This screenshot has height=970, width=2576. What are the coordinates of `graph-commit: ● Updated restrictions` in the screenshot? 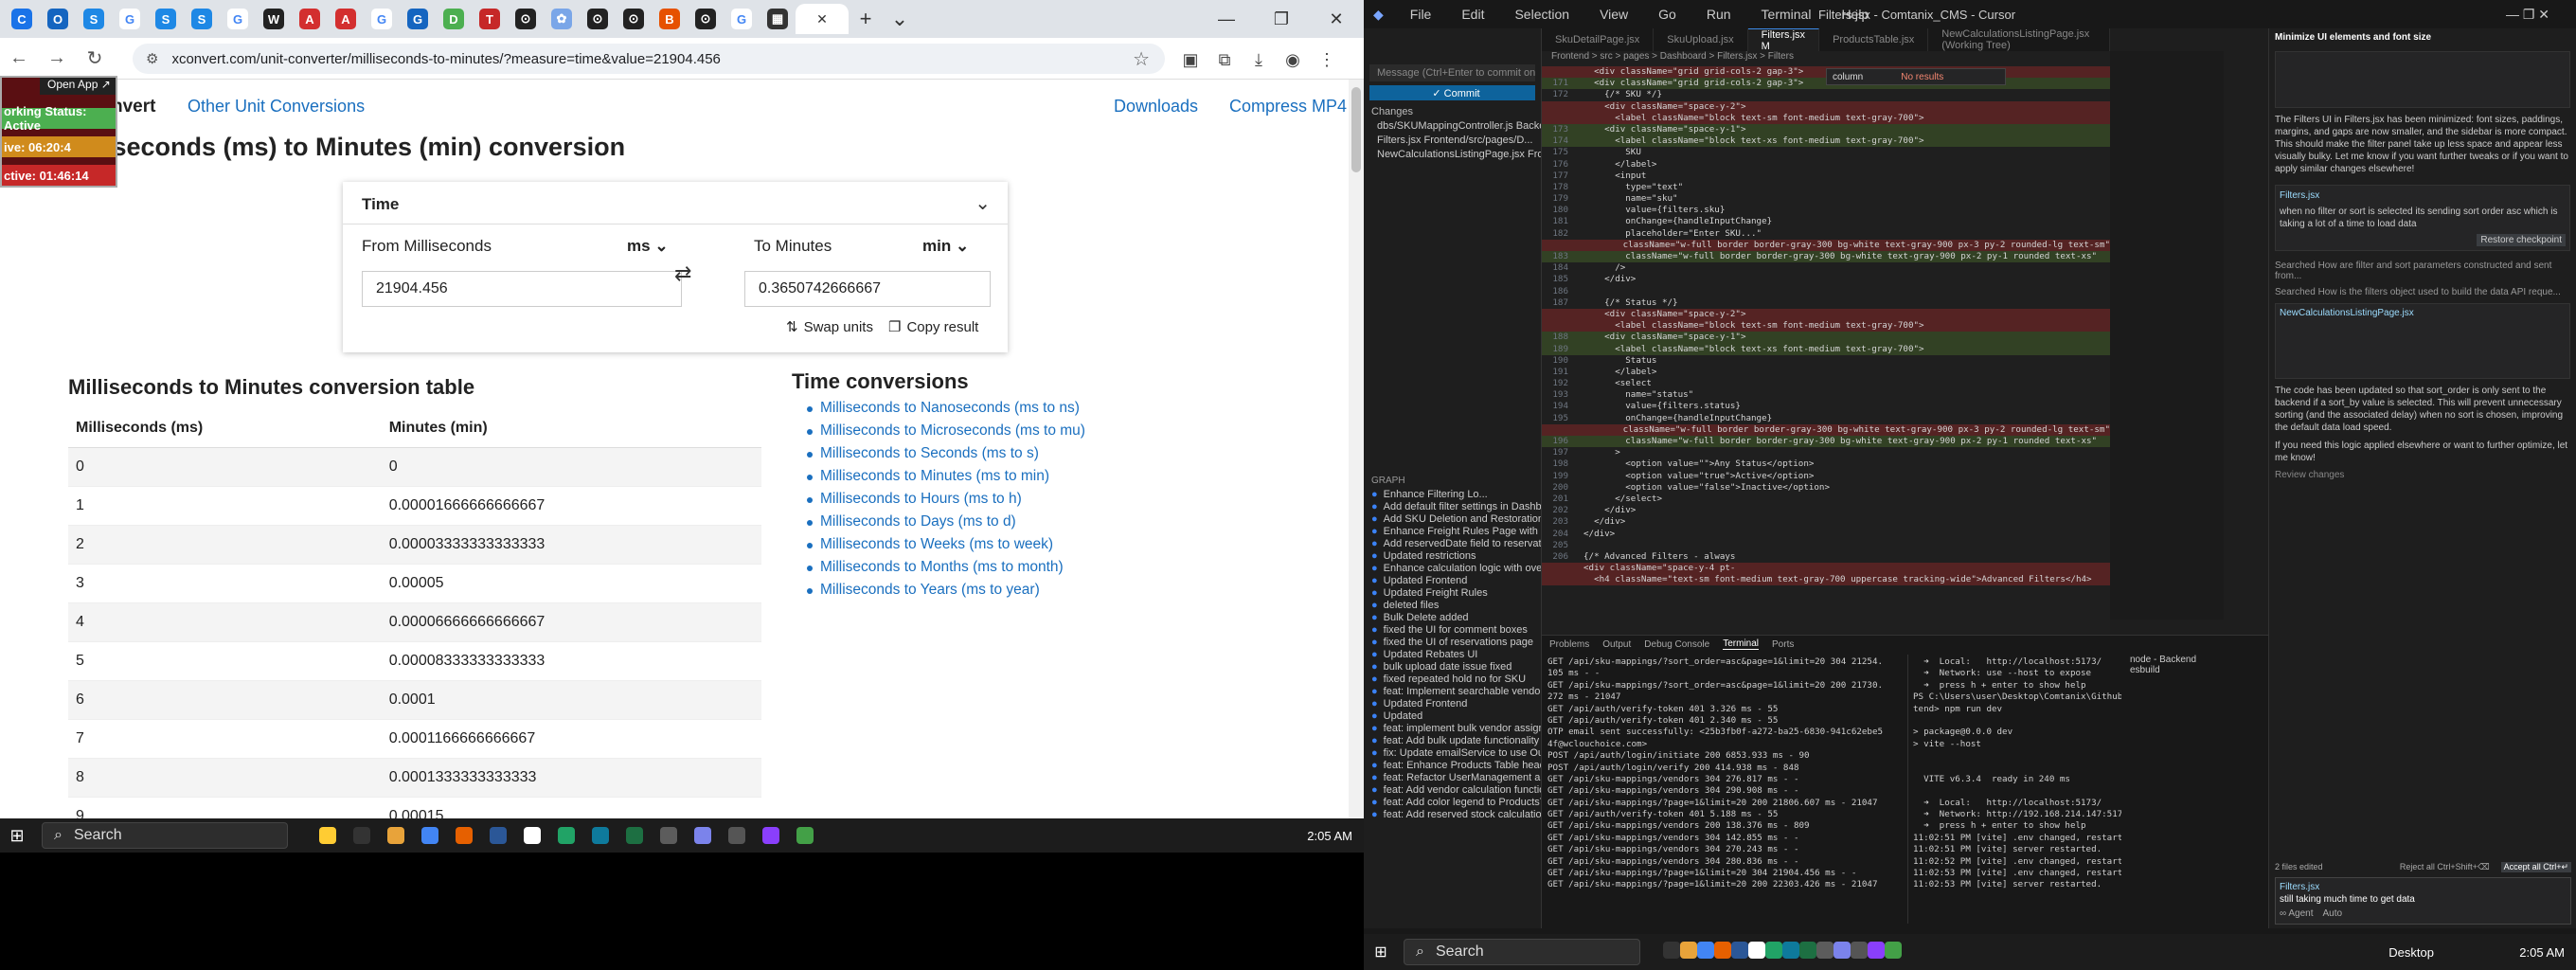 It's located at (1452, 555).